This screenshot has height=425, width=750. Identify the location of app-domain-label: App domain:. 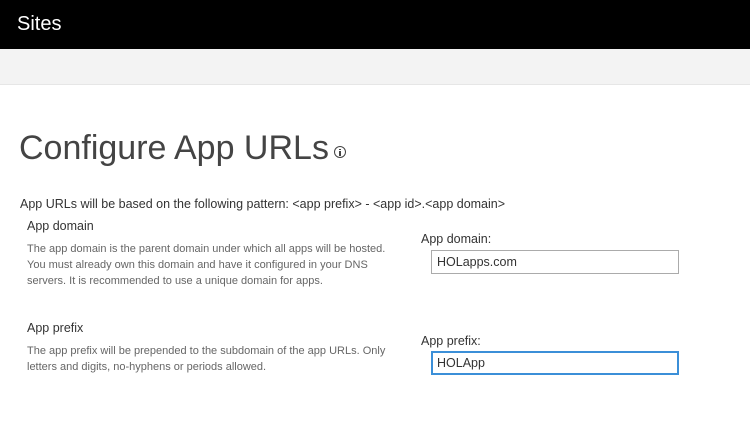
(456, 239).